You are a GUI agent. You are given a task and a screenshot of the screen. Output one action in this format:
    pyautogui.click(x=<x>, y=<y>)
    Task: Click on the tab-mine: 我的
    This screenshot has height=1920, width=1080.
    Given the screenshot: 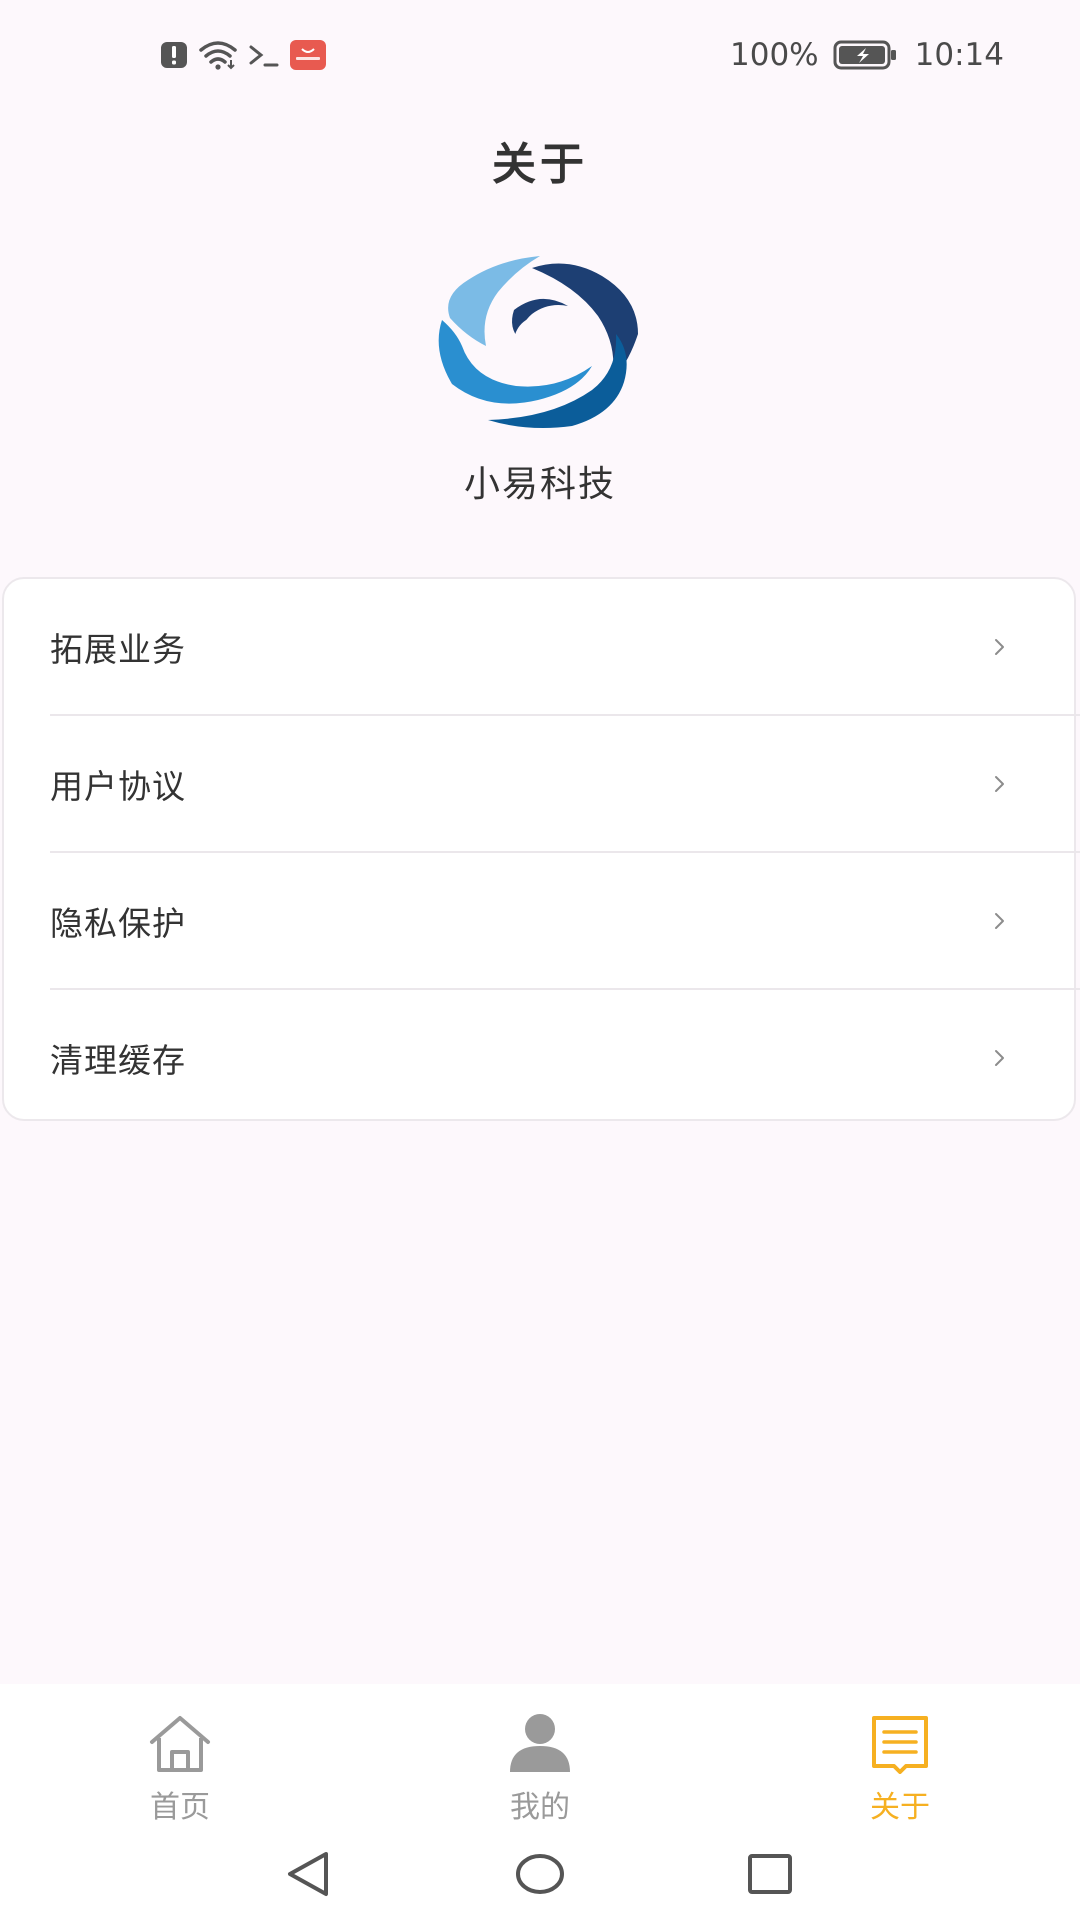 What is the action you would take?
    pyautogui.click(x=540, y=1757)
    